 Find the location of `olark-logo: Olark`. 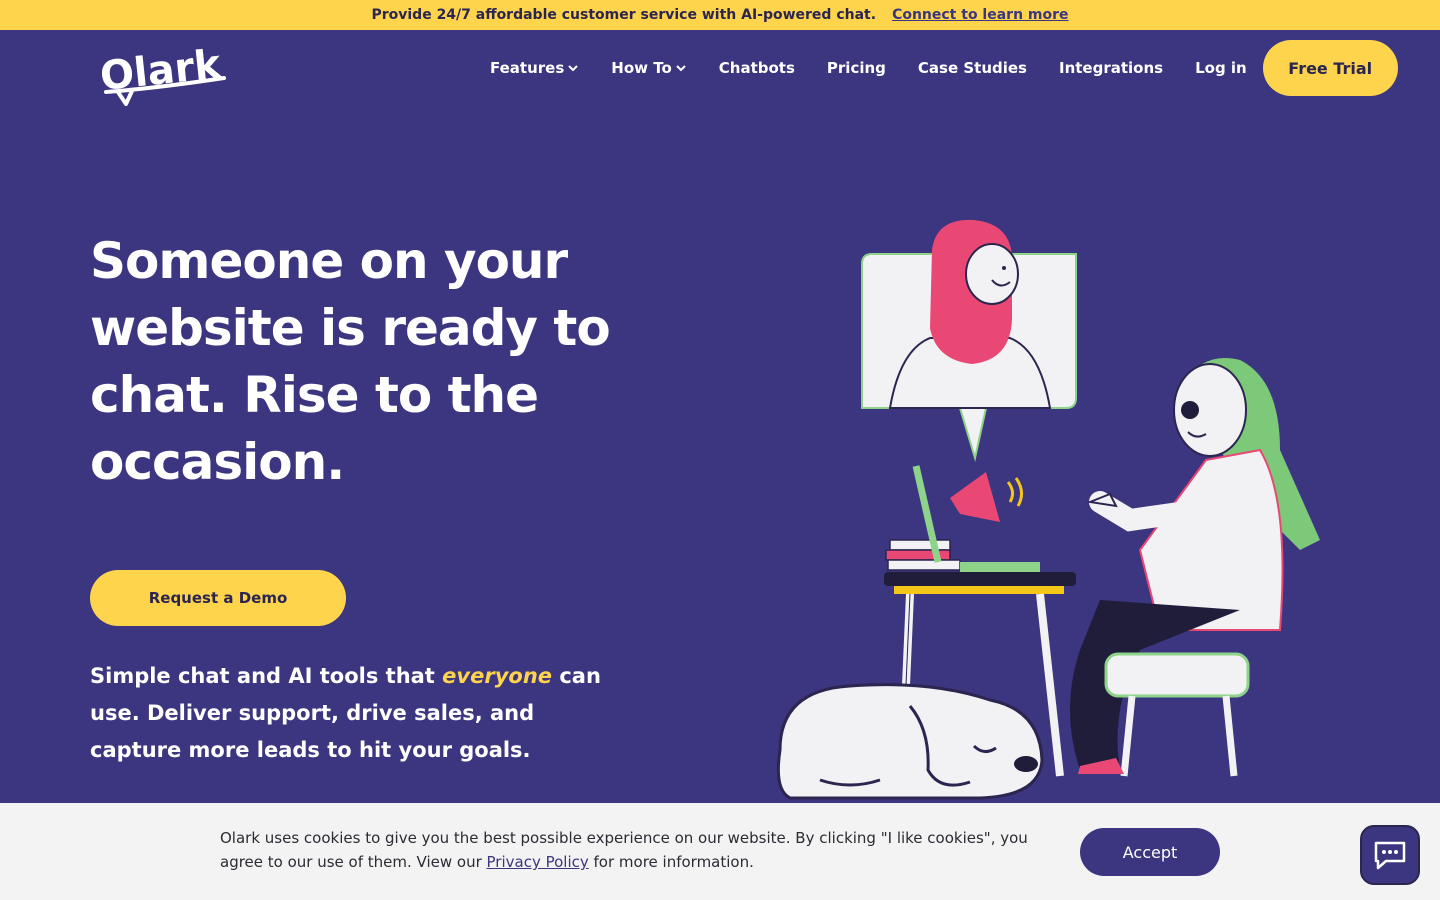

olark-logo: Olark is located at coordinates (163, 74).